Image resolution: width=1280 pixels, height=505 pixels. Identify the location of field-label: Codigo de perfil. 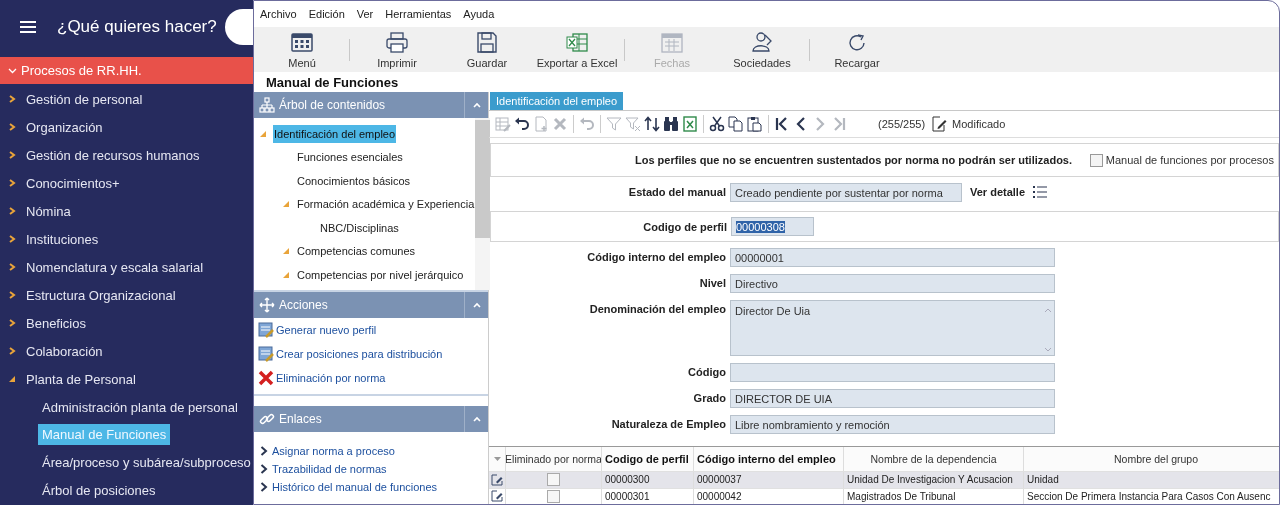
(685, 226).